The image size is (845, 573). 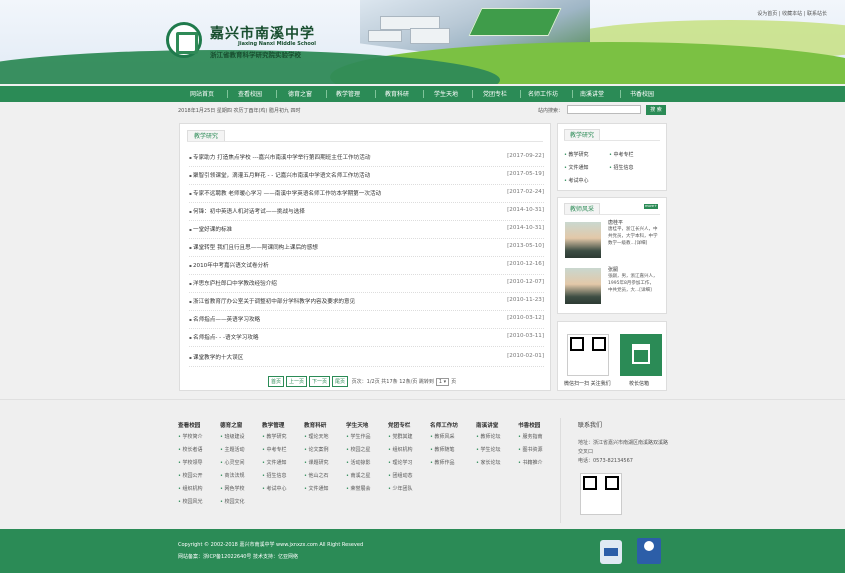 What do you see at coordinates (202, 93) in the screenshot?
I see `nav-item-home: 网站首页` at bounding box center [202, 93].